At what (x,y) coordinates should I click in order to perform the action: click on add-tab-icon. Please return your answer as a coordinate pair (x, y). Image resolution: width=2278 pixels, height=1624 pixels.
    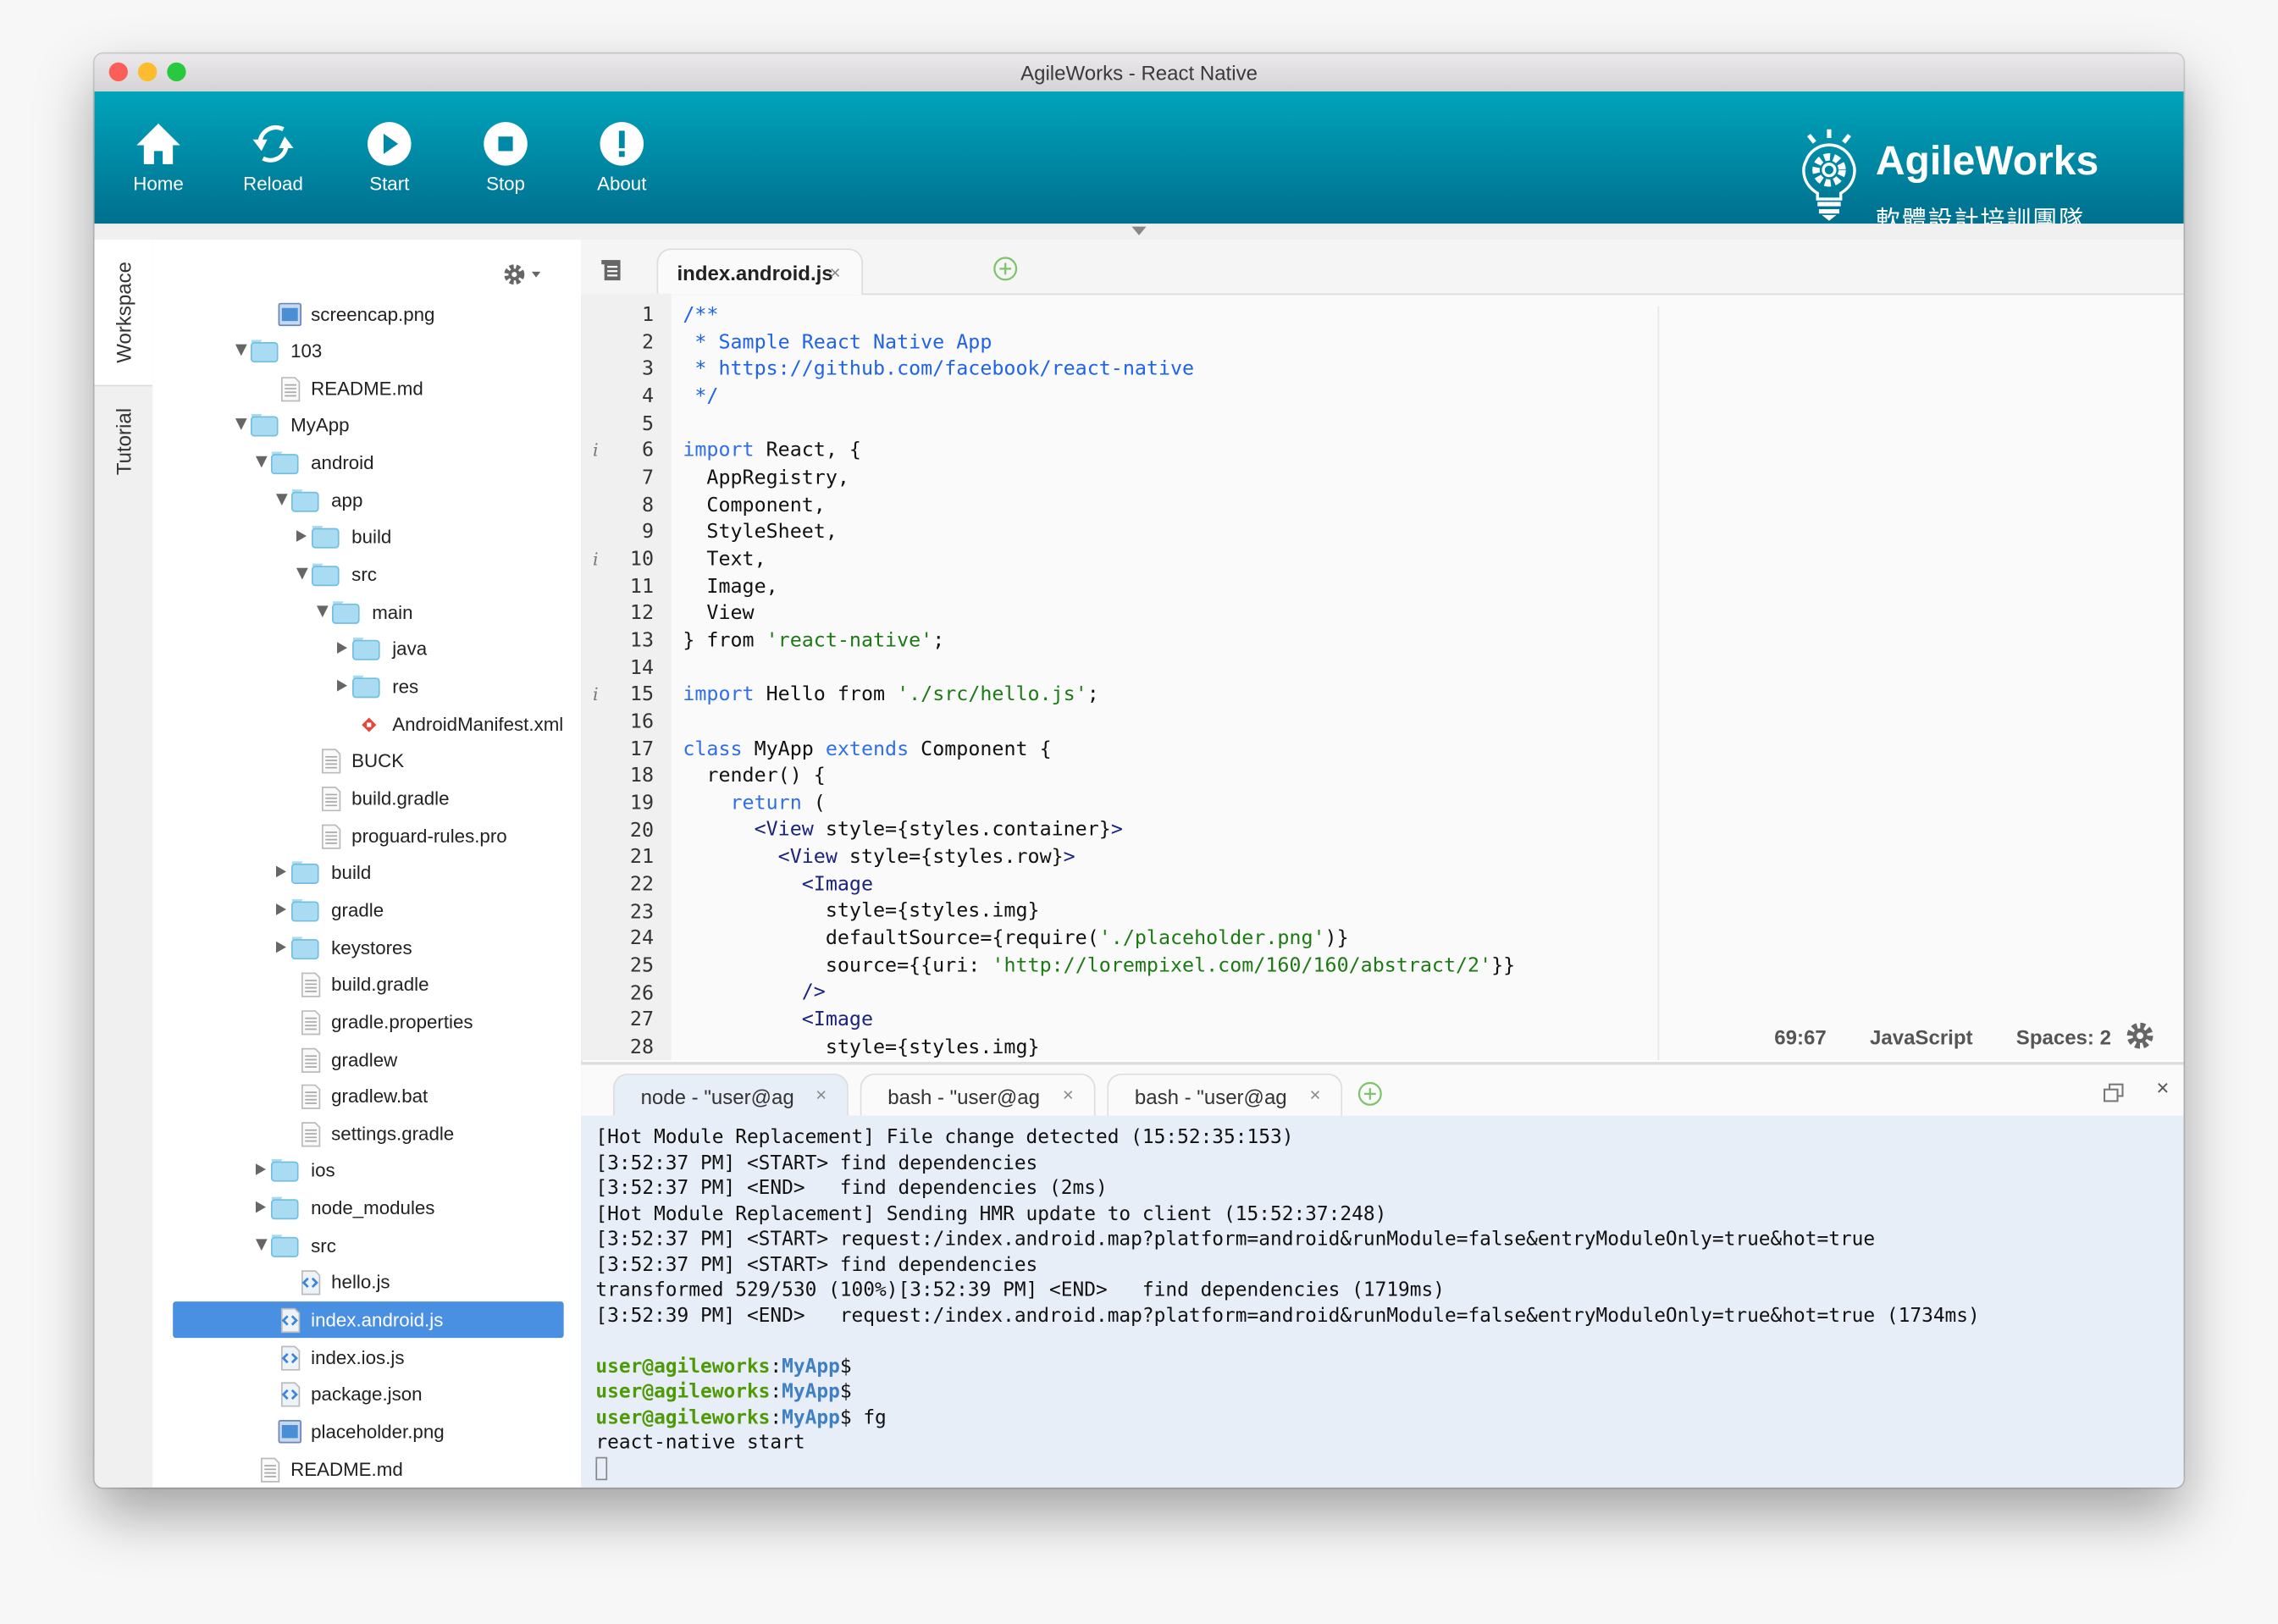
    Looking at the image, I should click on (1005, 269).